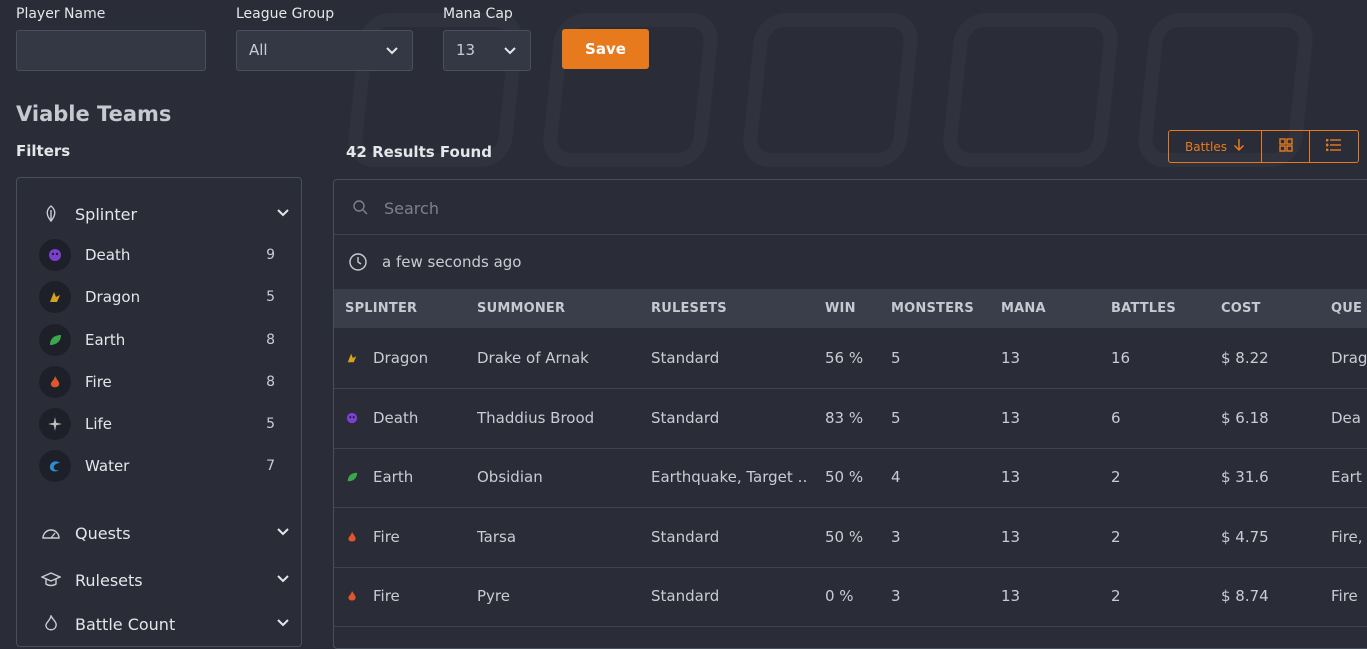 The height and width of the screenshot is (649, 1367). I want to click on quests-section-header: Quests, so click(166, 533).